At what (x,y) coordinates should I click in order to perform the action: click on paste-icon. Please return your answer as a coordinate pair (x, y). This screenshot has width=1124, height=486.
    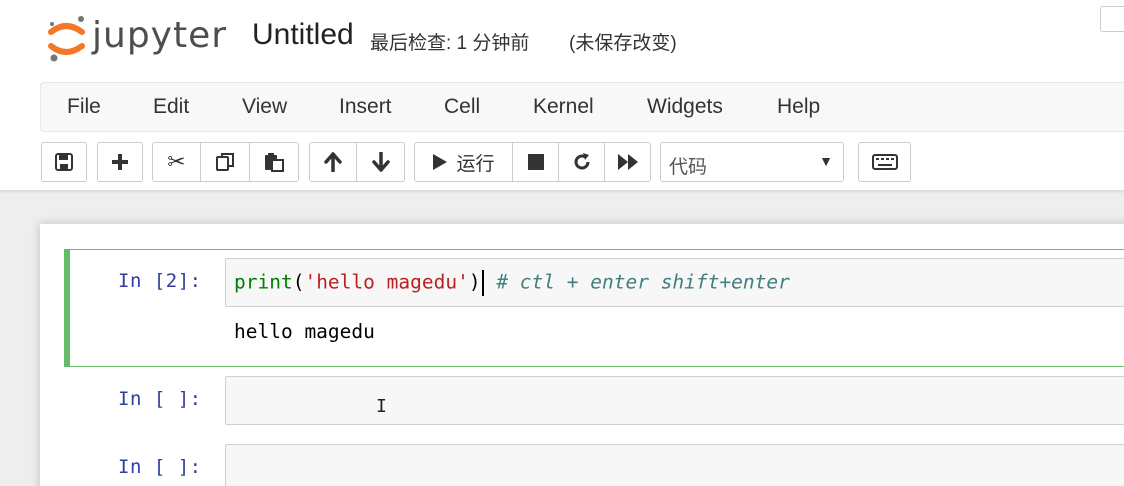
    Looking at the image, I should click on (274, 162).